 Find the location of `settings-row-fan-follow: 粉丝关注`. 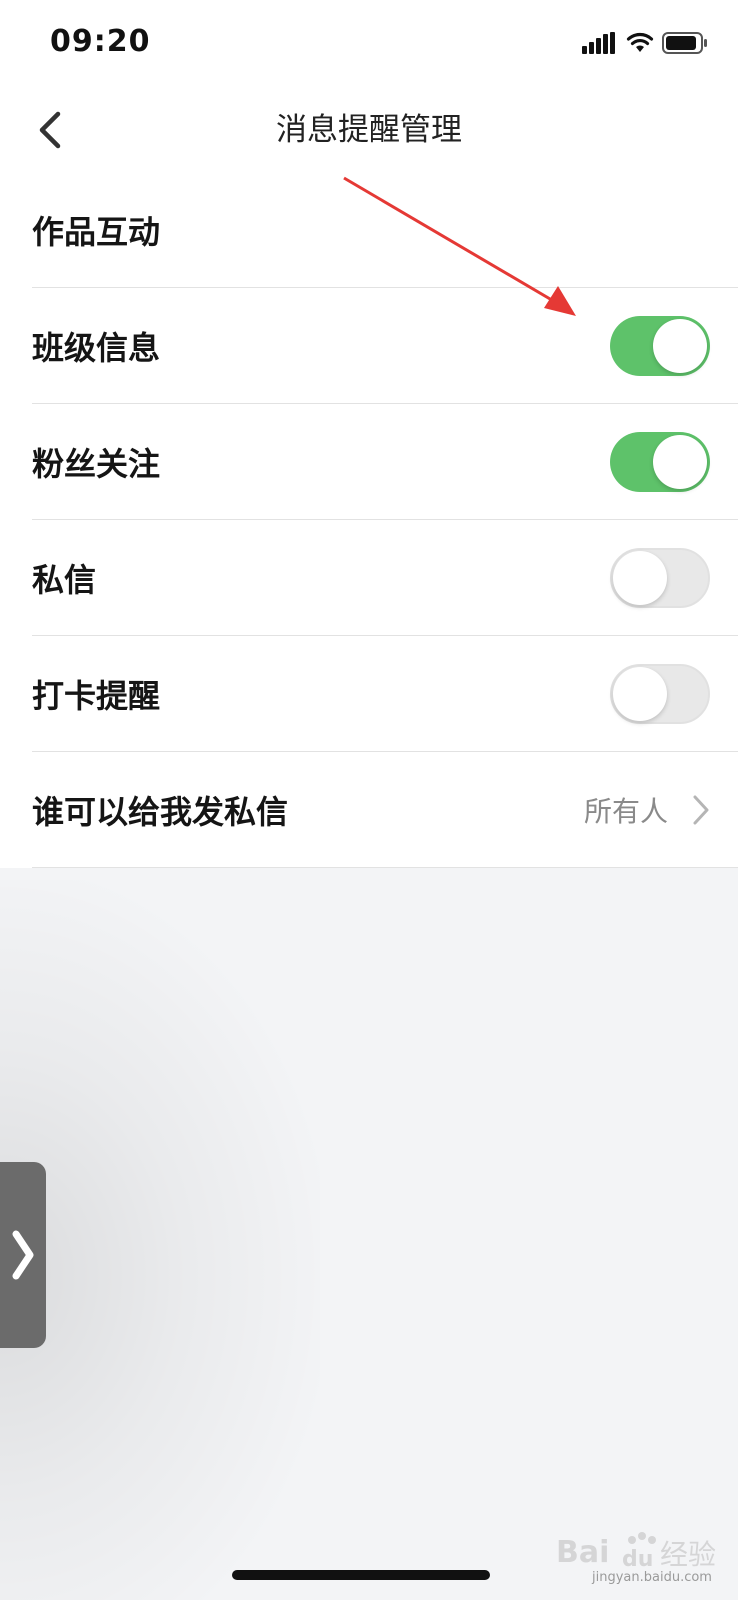

settings-row-fan-follow: 粉丝关注 is located at coordinates (369, 462).